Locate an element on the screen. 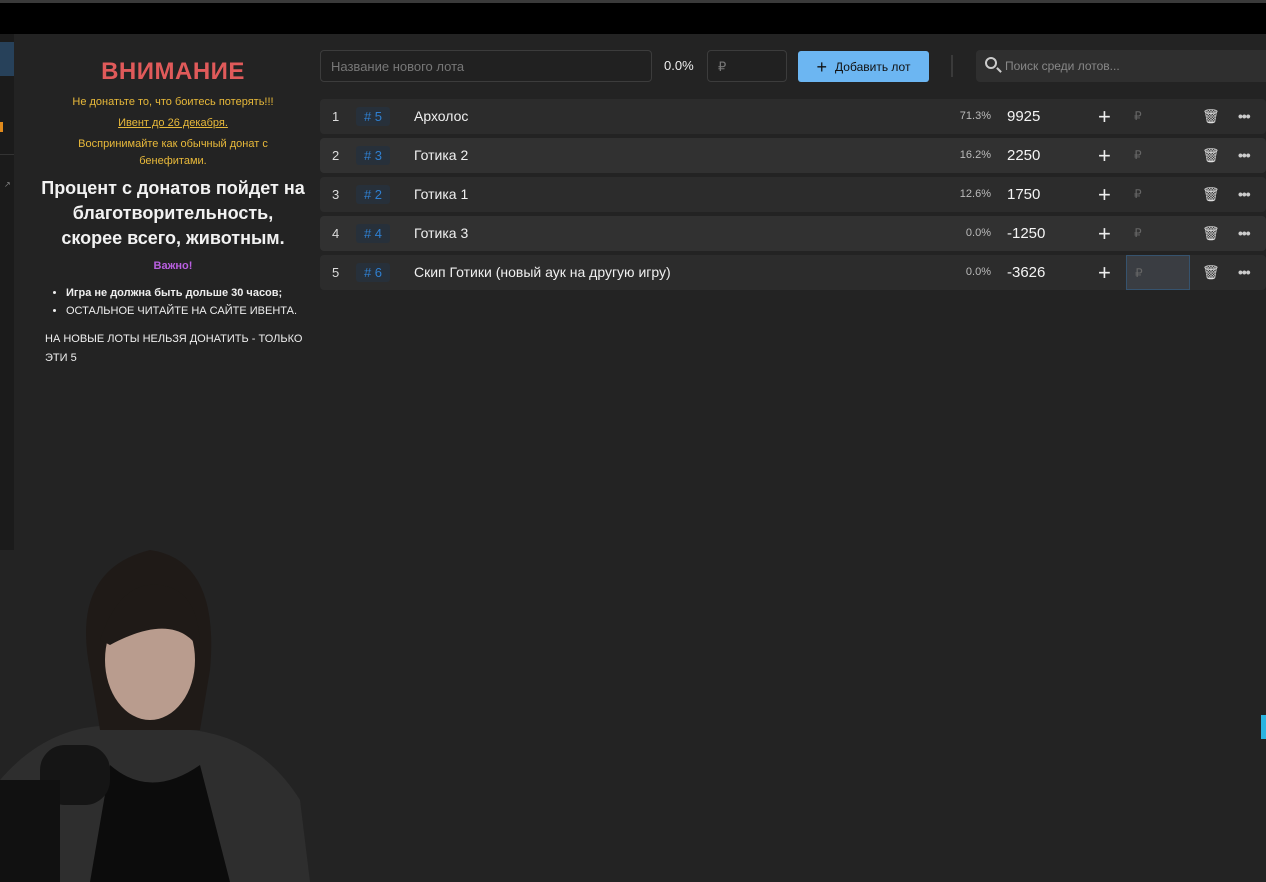 Image resolution: width=1266 pixels, height=882 pixels. lot-id: # 6 is located at coordinates (373, 272).